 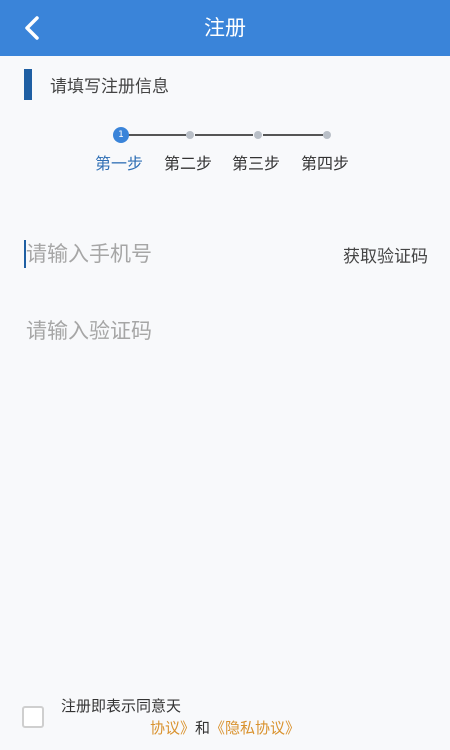 What do you see at coordinates (121, 706) in the screenshot?
I see `agreement-text: 注册即表示同意天` at bounding box center [121, 706].